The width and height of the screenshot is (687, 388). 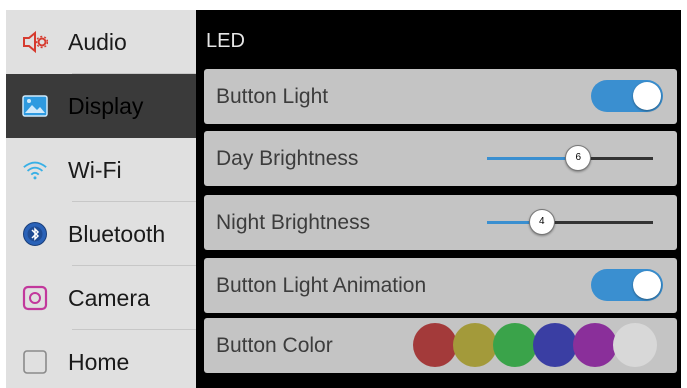 What do you see at coordinates (97, 41) in the screenshot?
I see `sidebar-item-label: Audio` at bounding box center [97, 41].